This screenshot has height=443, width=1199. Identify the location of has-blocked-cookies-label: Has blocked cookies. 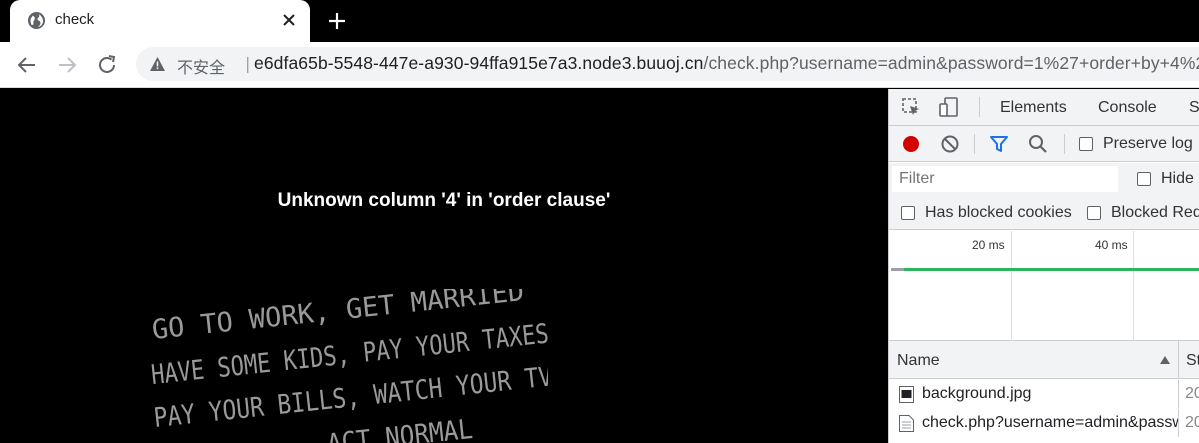
(998, 212).